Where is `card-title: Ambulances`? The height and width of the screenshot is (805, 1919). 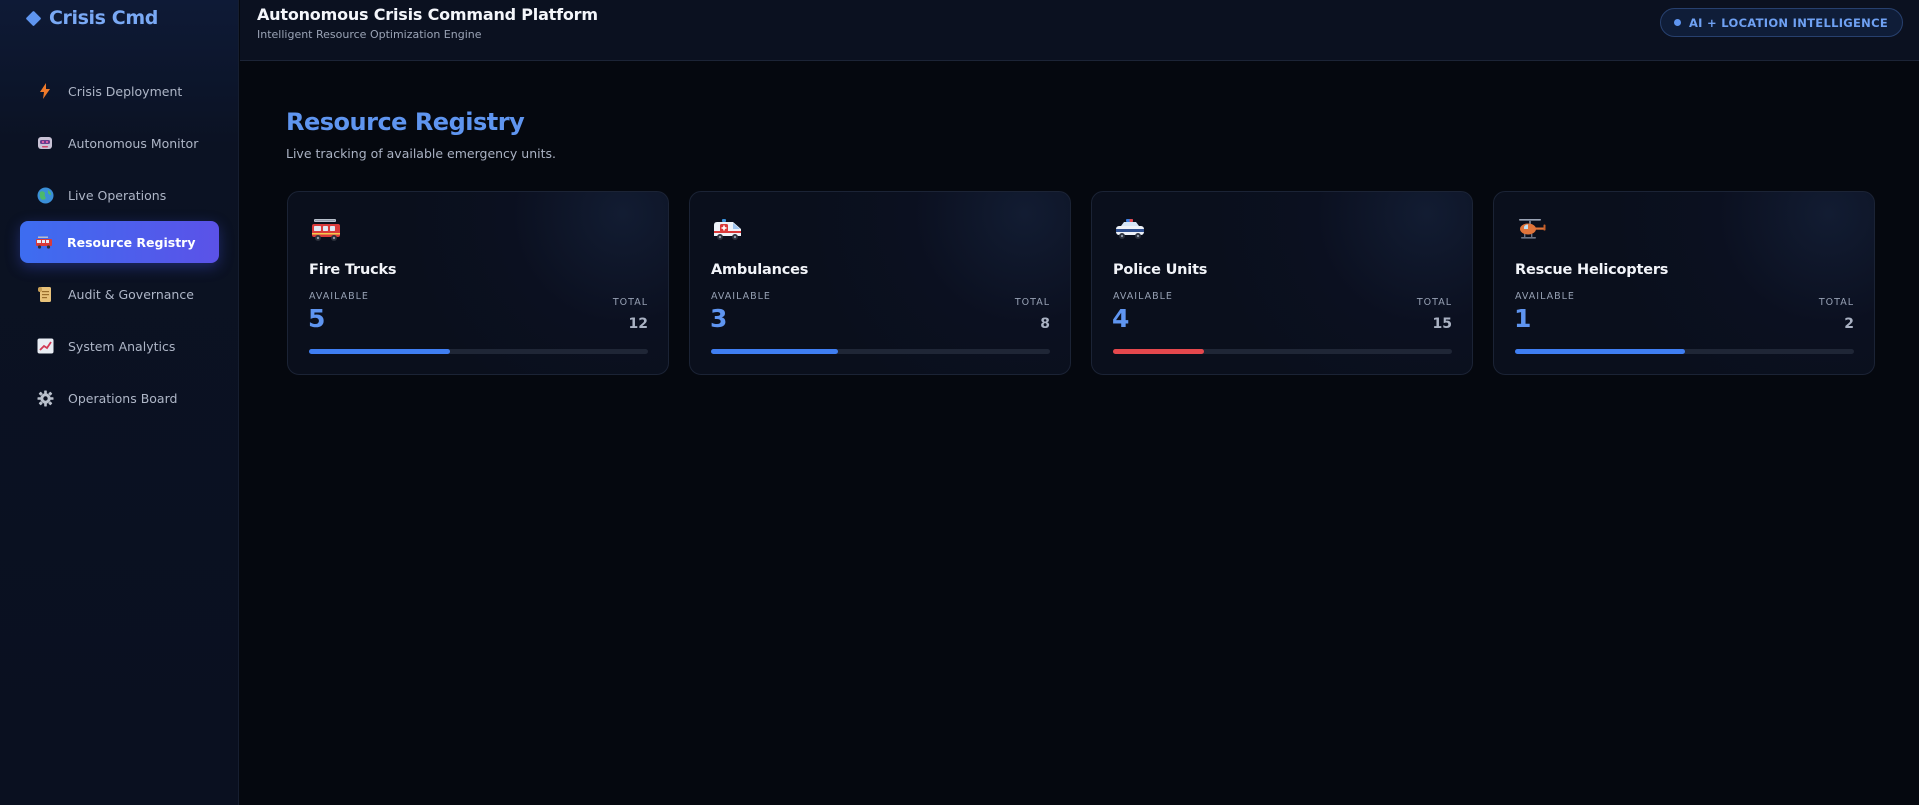 card-title: Ambulances is located at coordinates (760, 270).